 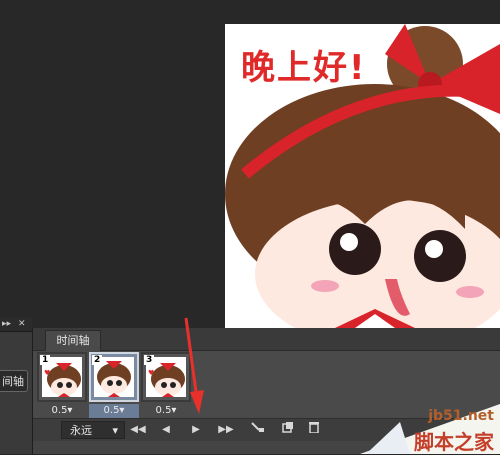 I want to click on expand-panel-icon: ▸▸, so click(x=6, y=324).